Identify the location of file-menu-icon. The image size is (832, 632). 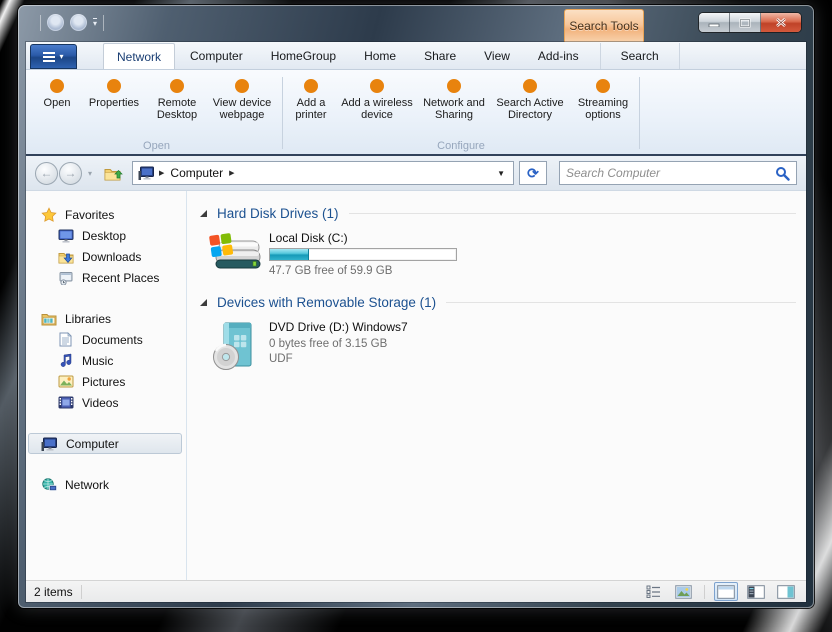
(49, 56).